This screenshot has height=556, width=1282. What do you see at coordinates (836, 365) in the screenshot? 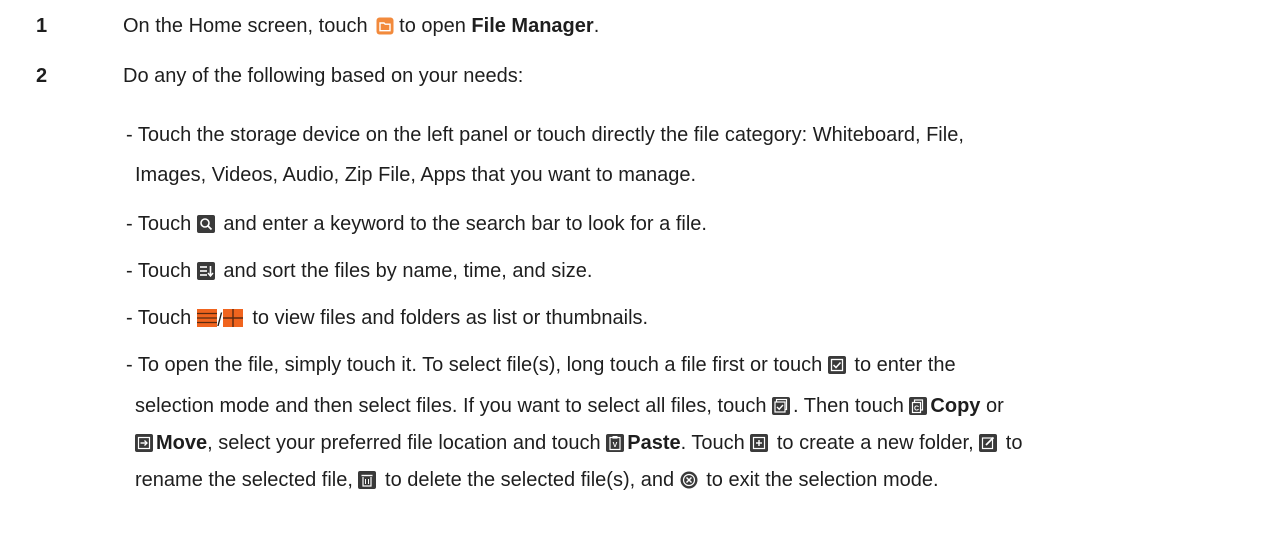
I see `select-checkbox-icon` at bounding box center [836, 365].